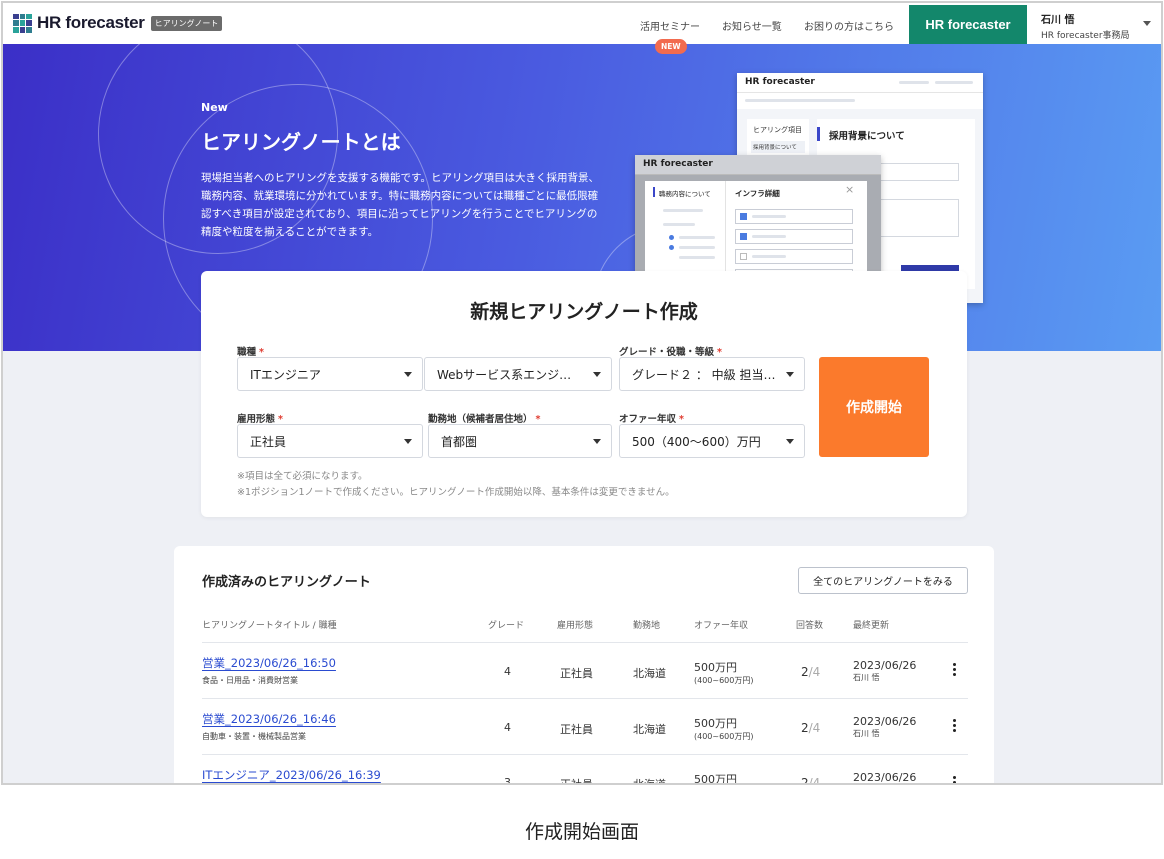 The height and width of the screenshot is (859, 1164). Describe the element at coordinates (302, 476) in the screenshot. I see `form-note: ※項目は全て必須になります。` at that location.